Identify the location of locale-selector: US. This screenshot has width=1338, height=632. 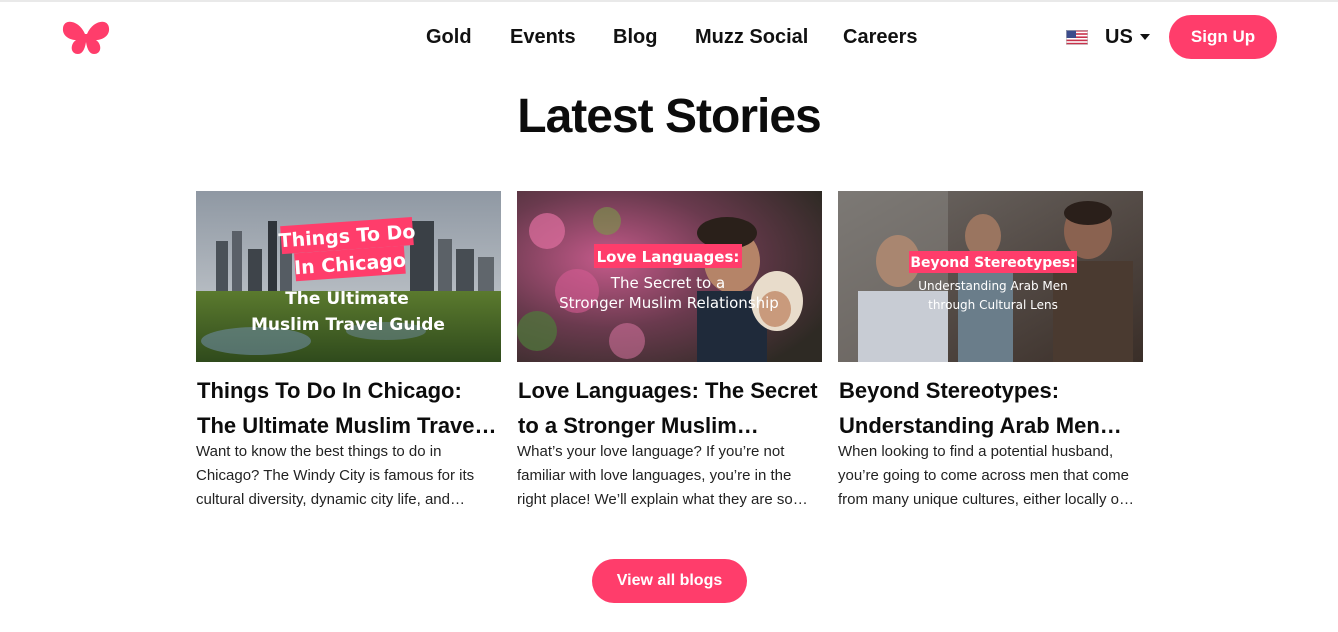
(1108, 37).